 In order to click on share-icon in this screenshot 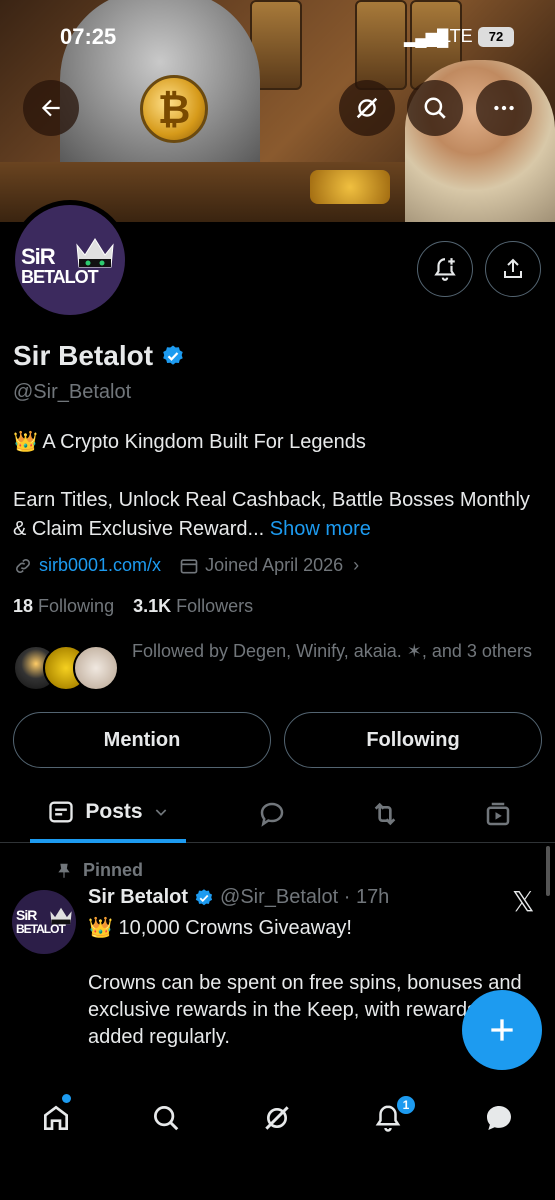, I will do `click(513, 268)`.